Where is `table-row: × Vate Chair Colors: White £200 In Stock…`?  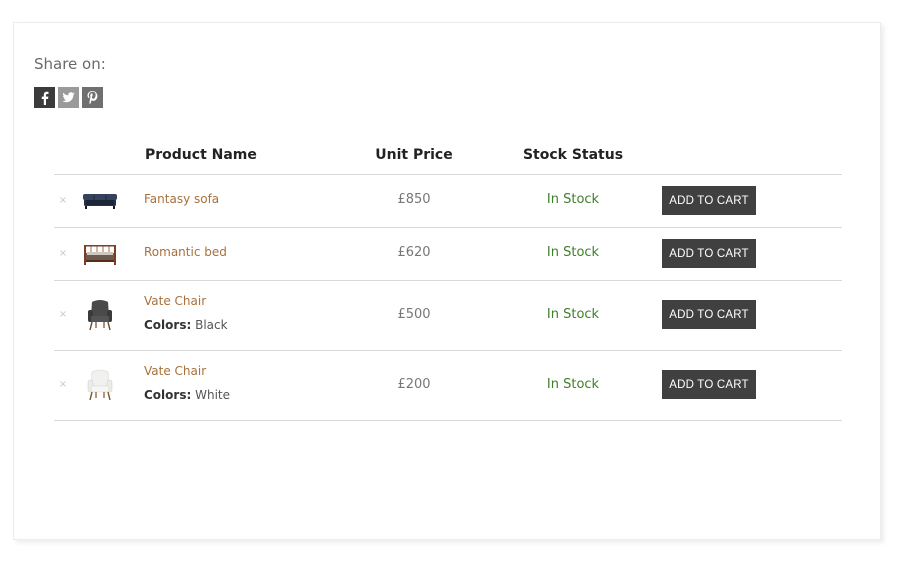
table-row: × Vate Chair Colors: White £200 In Stock… is located at coordinates (448, 386).